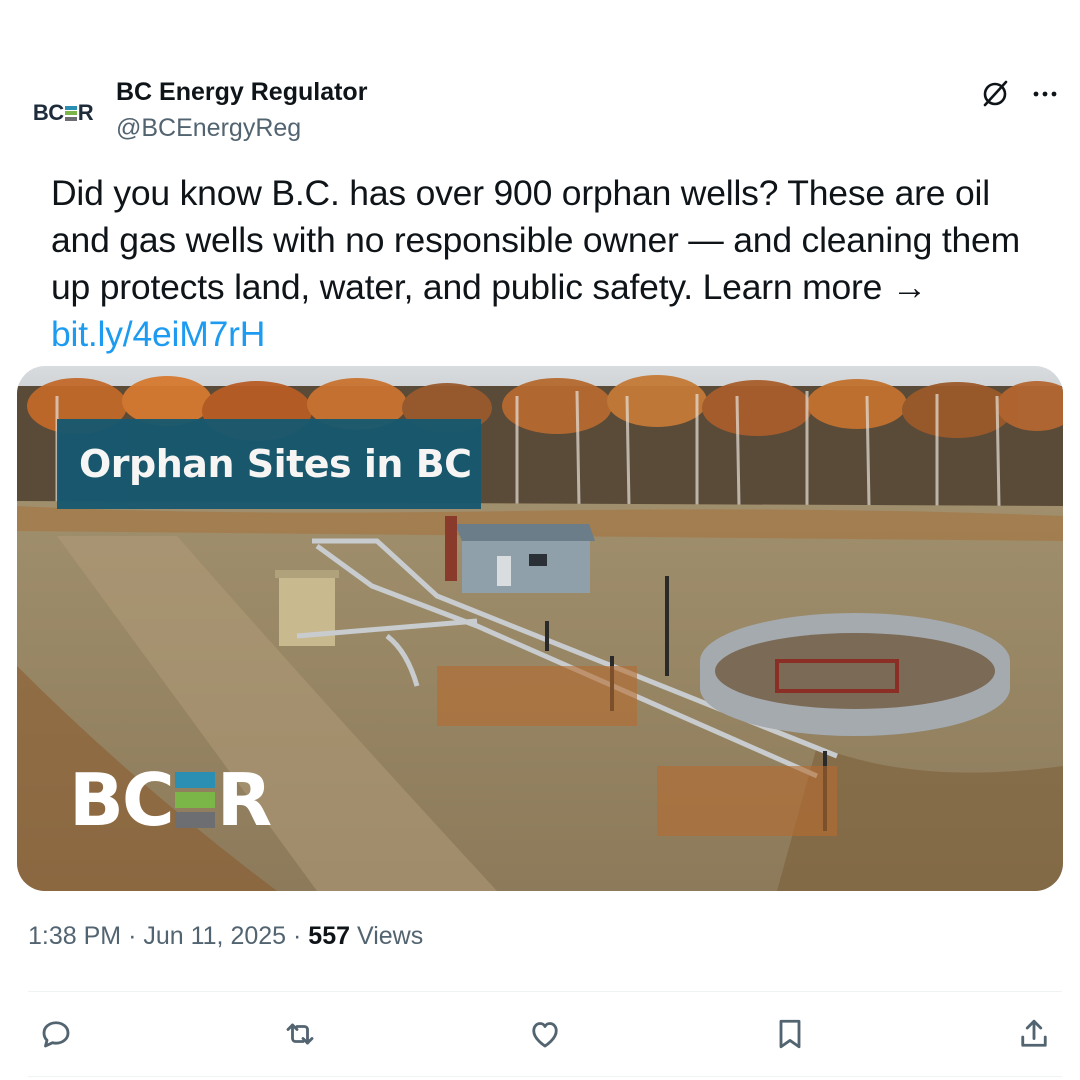 This screenshot has height=1080, width=1080. I want to click on tweet-time: 1:38 PM, so click(74, 936).